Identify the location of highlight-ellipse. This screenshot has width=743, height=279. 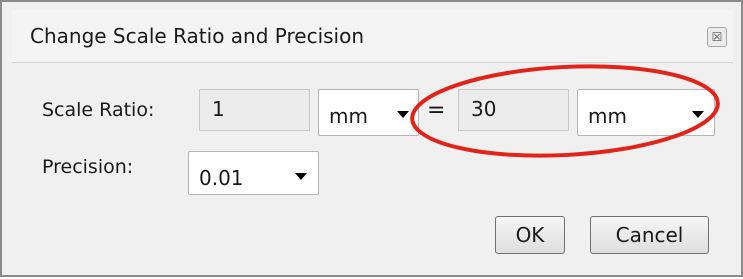
(565, 111).